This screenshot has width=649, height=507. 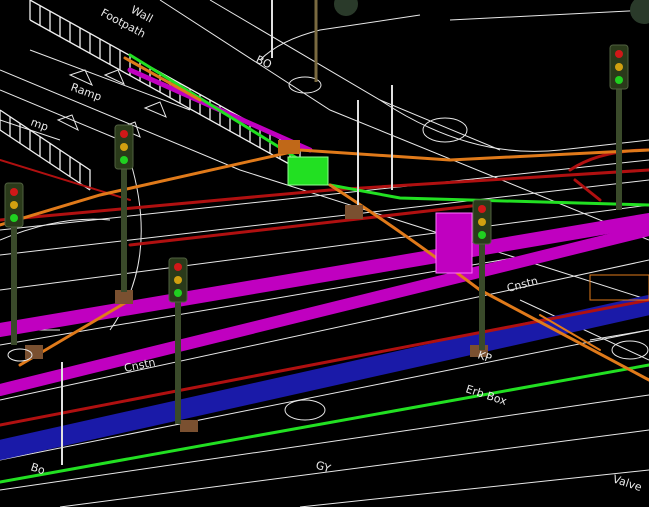 I want to click on green-cabinet, so click(x=308, y=171).